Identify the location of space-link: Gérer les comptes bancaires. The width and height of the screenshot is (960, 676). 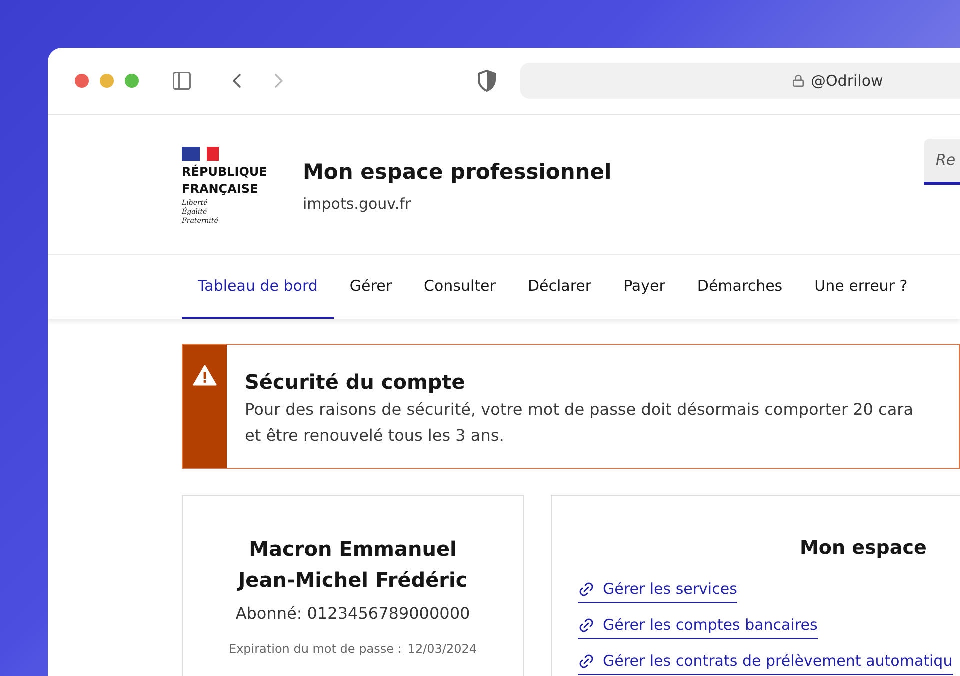
(698, 625).